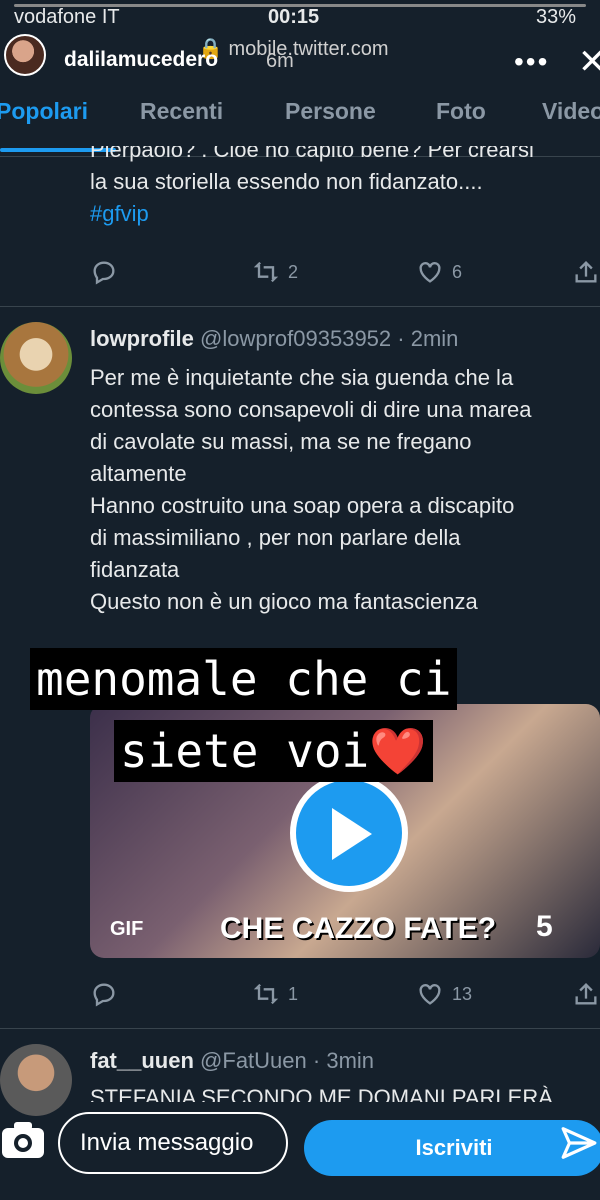 Image resolution: width=600 pixels, height=1200 pixels. I want to click on author-handle: @FatUuen, so click(253, 1060).